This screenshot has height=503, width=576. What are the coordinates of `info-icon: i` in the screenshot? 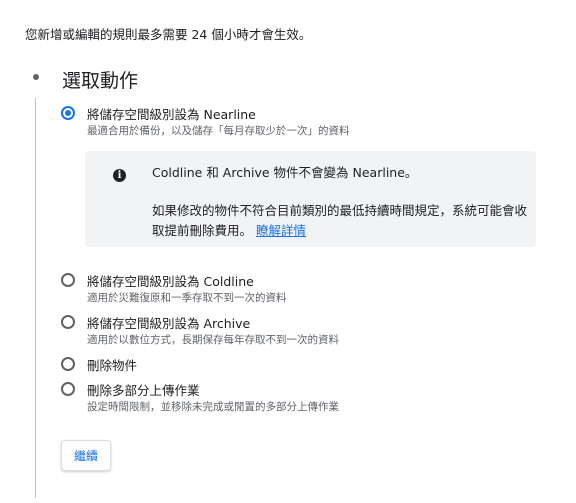 It's located at (119, 175).